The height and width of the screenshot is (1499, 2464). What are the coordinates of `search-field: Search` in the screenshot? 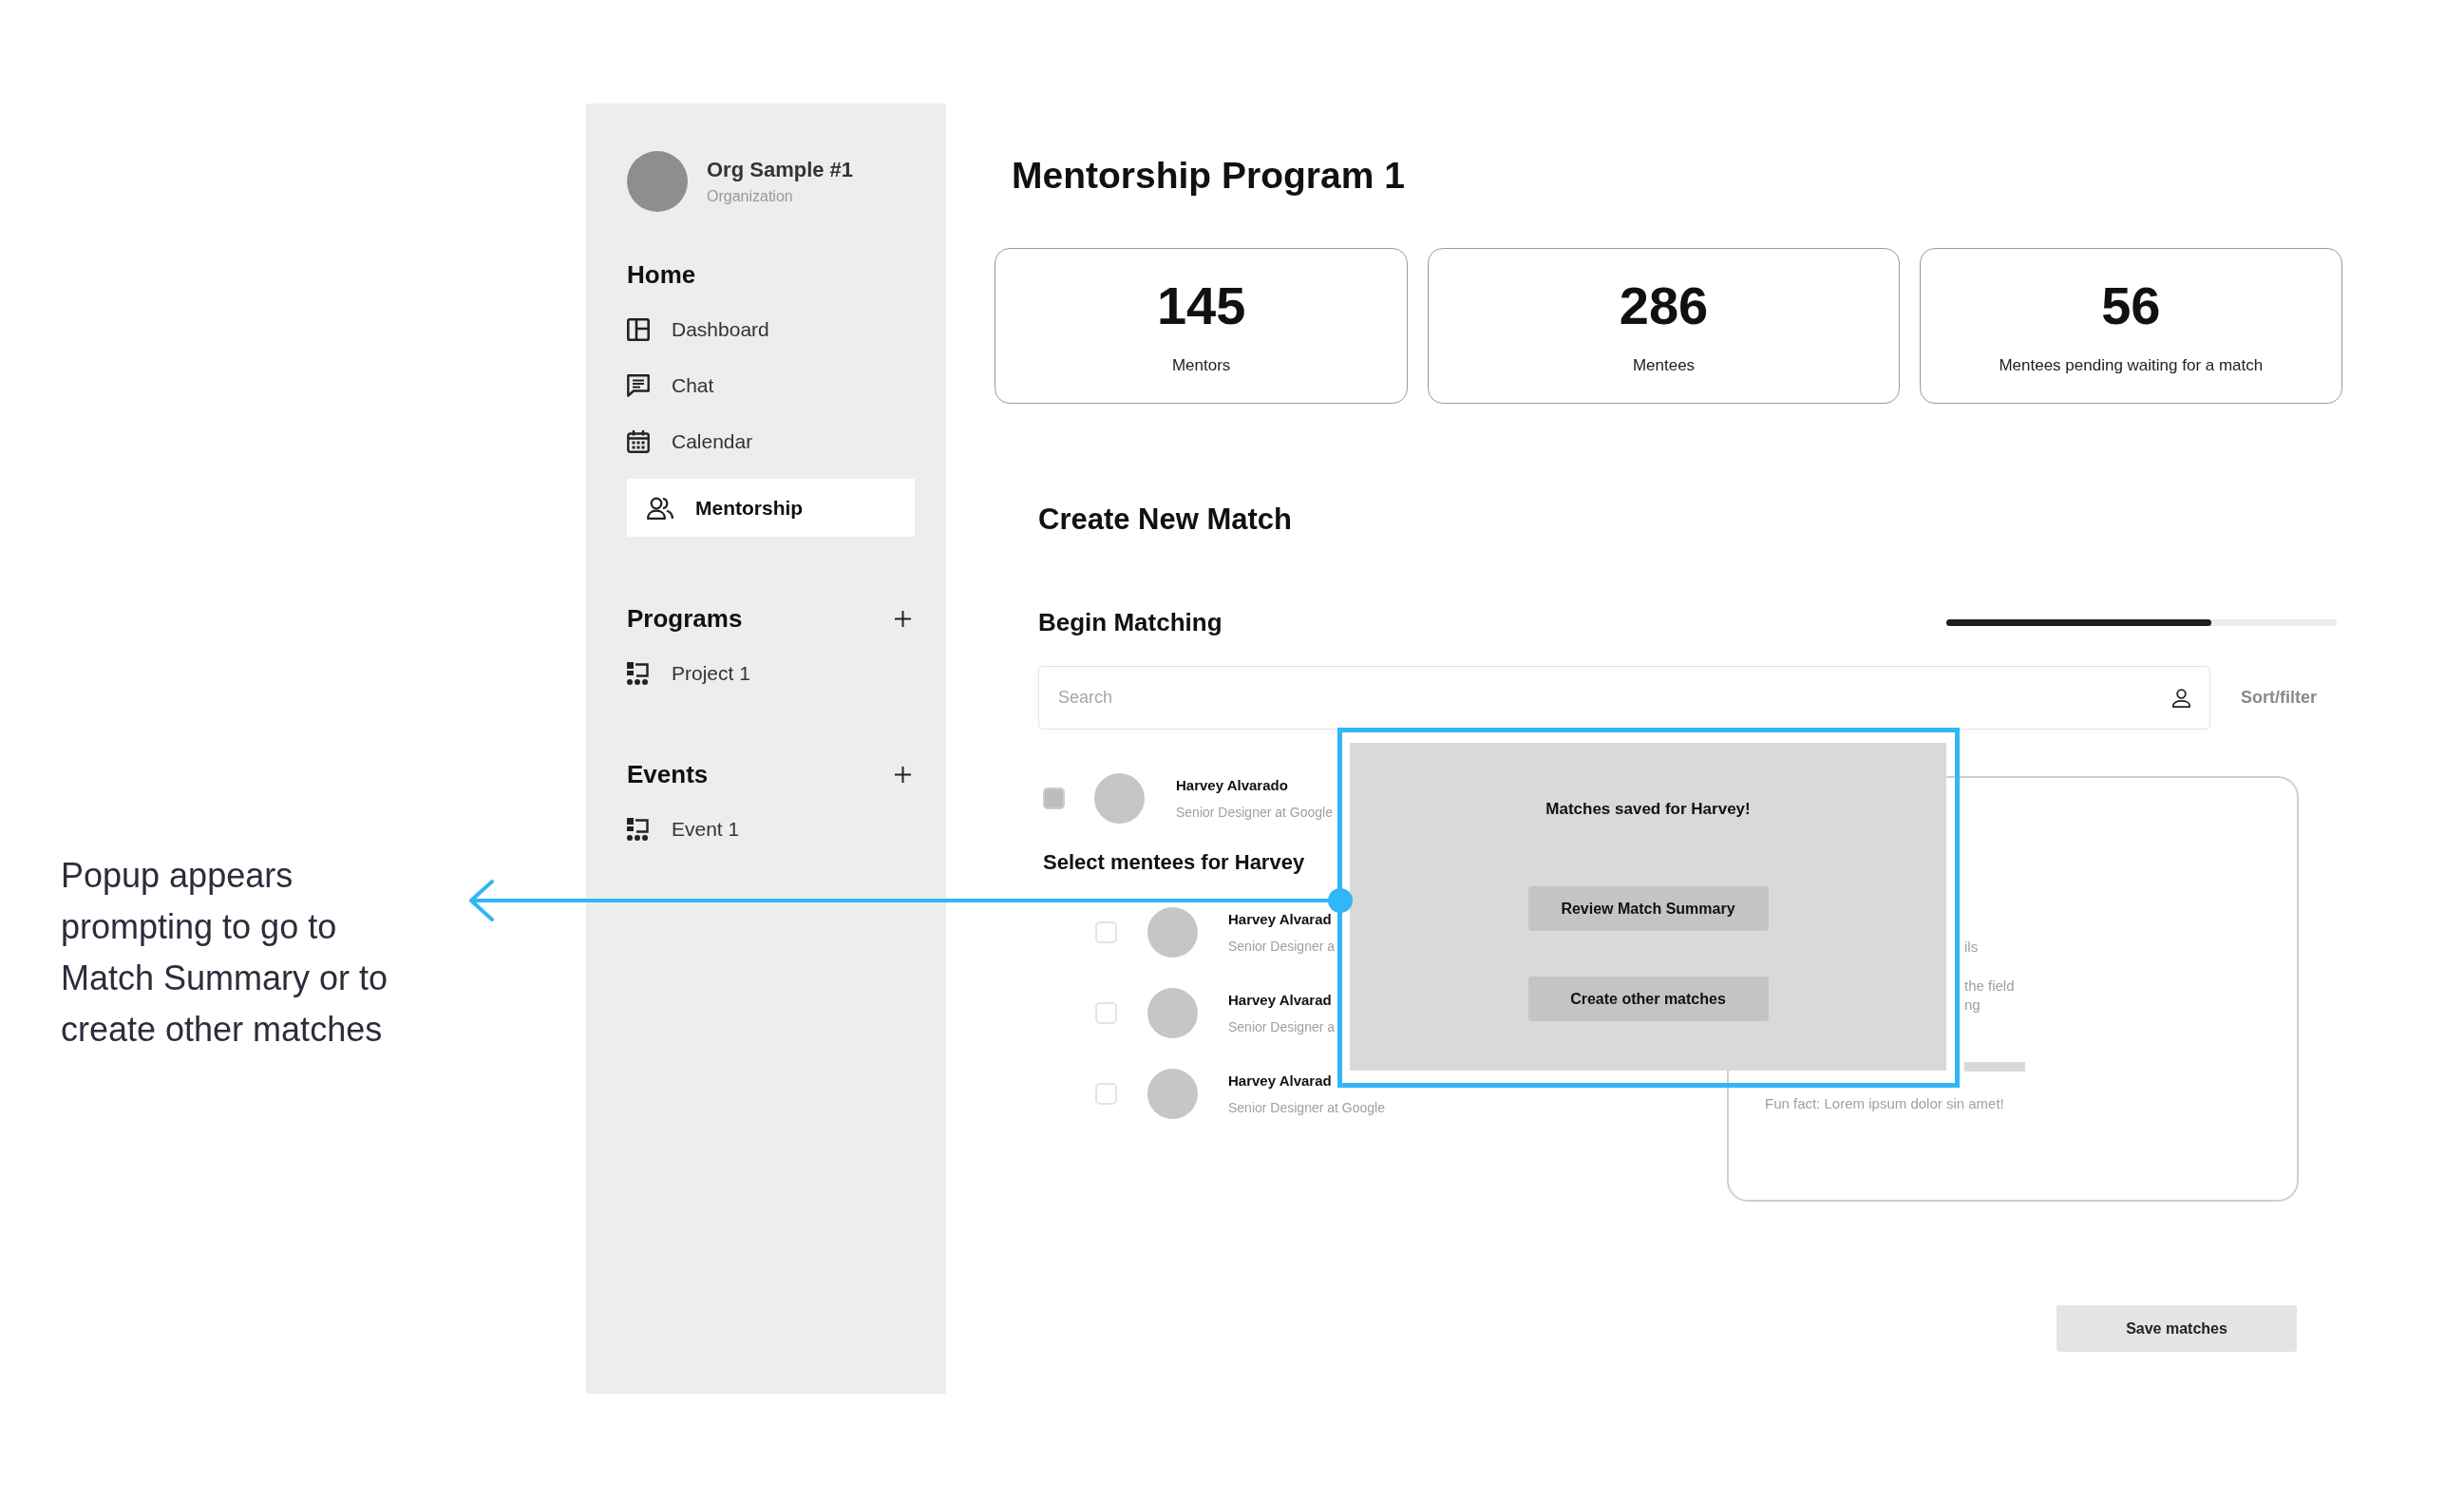 It's located at (1624, 698).